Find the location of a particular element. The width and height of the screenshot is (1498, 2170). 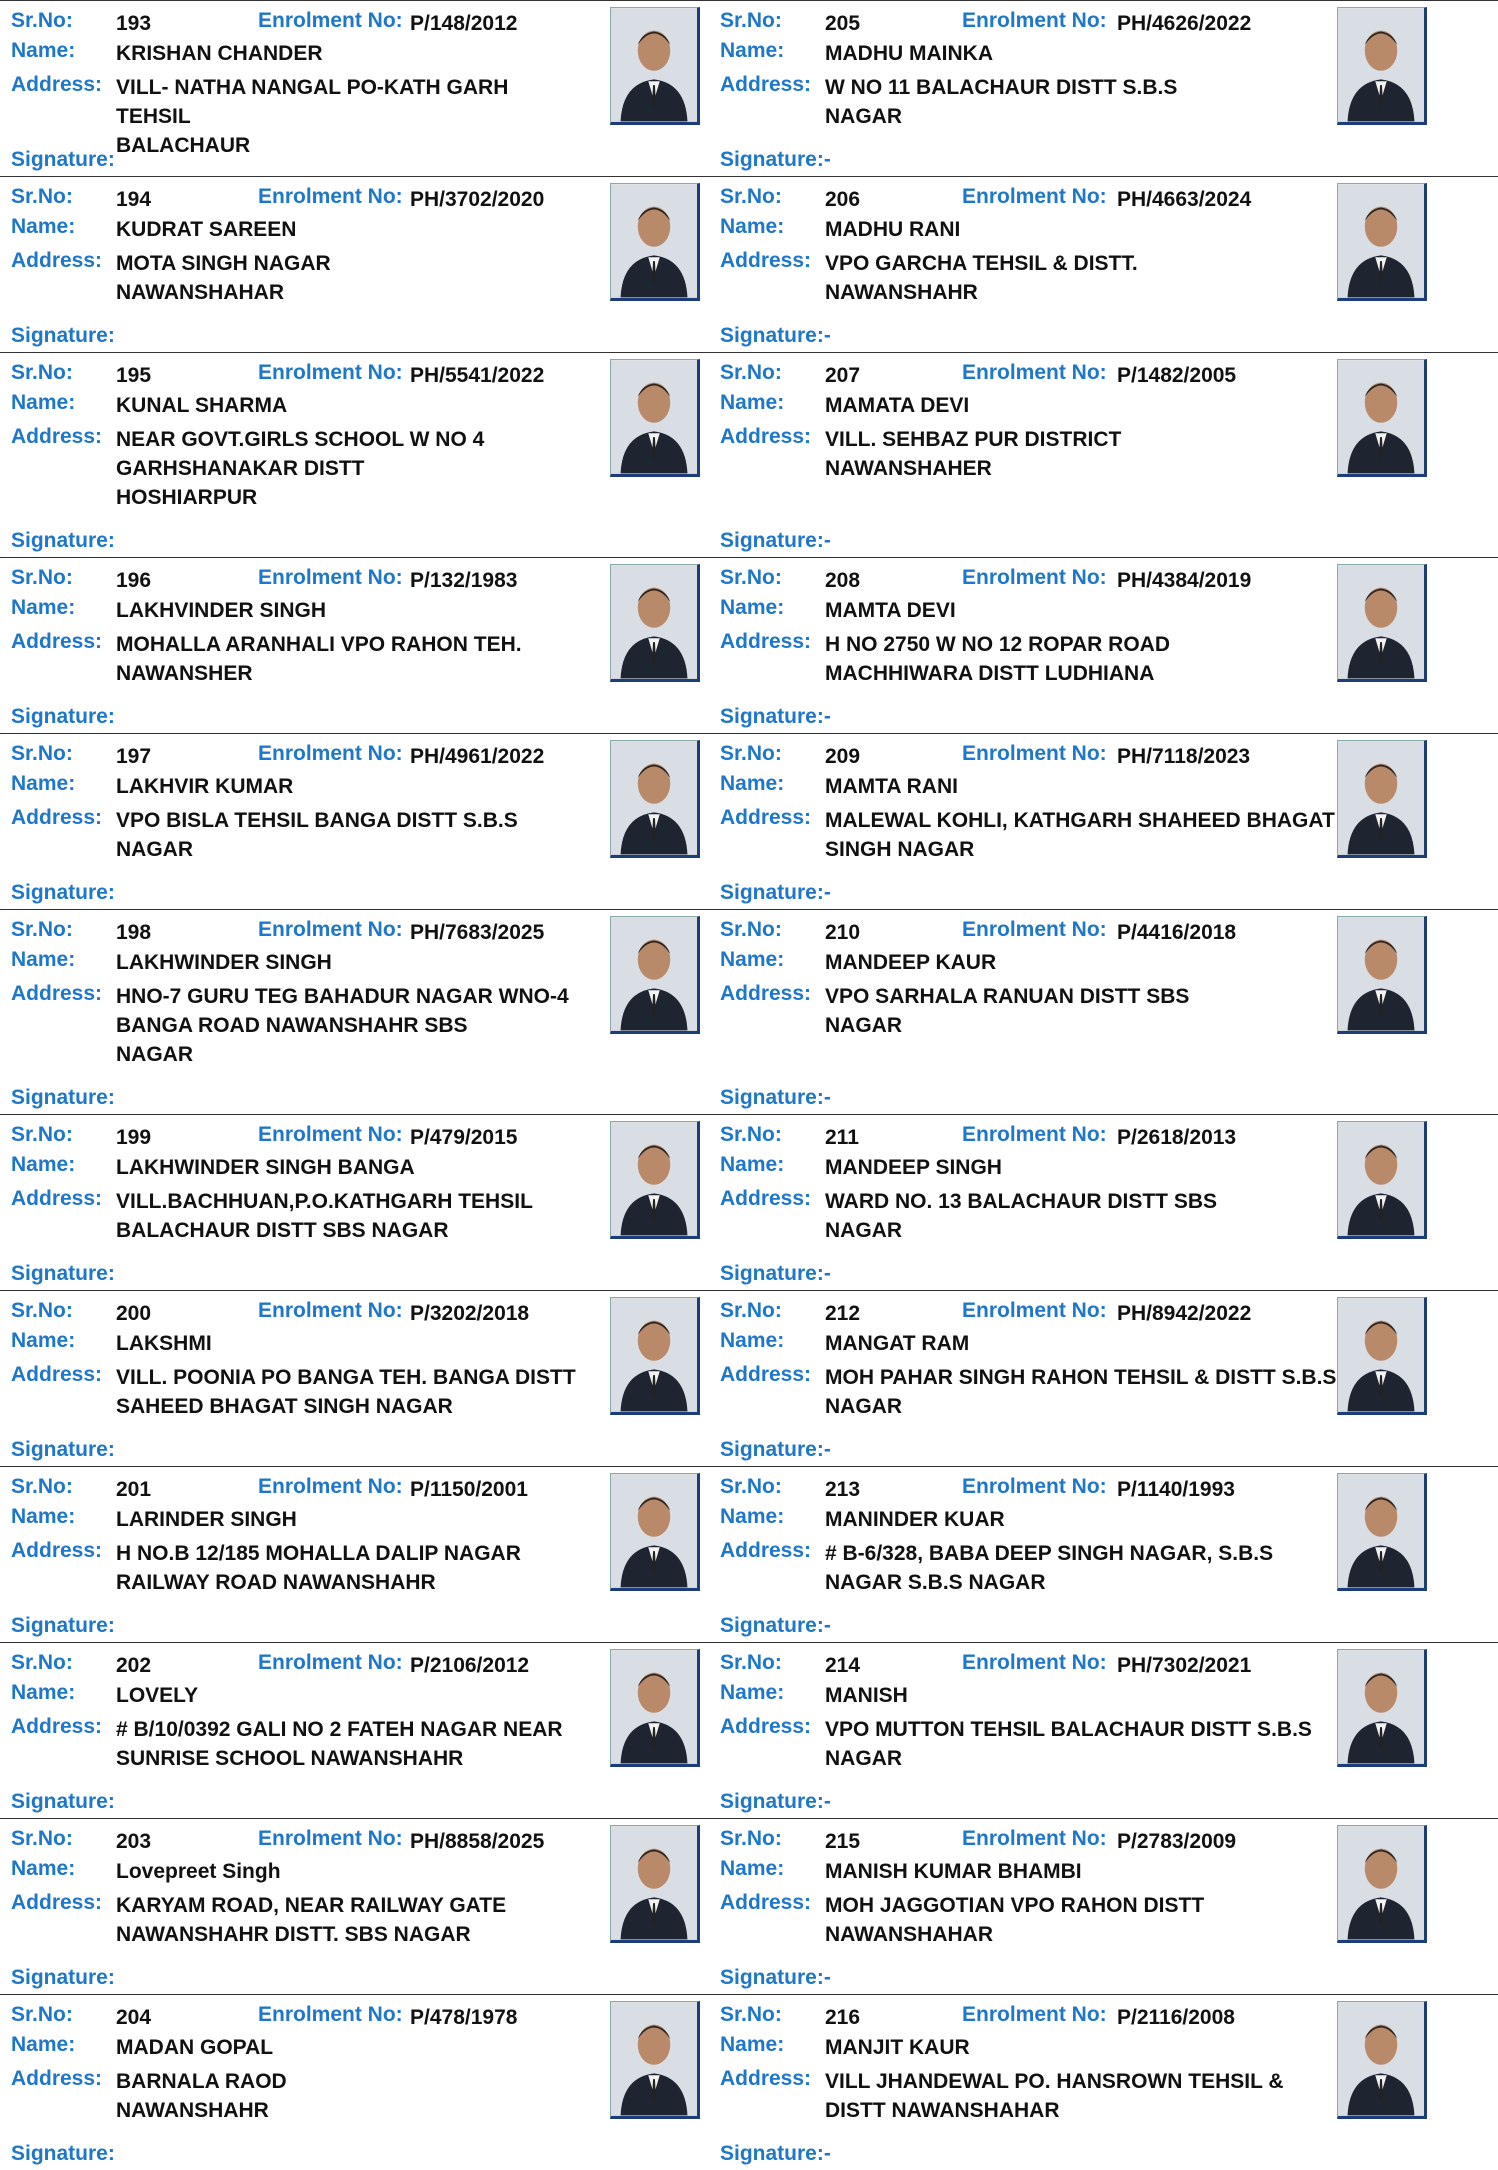

srno-value: 195 is located at coordinates (134, 375).